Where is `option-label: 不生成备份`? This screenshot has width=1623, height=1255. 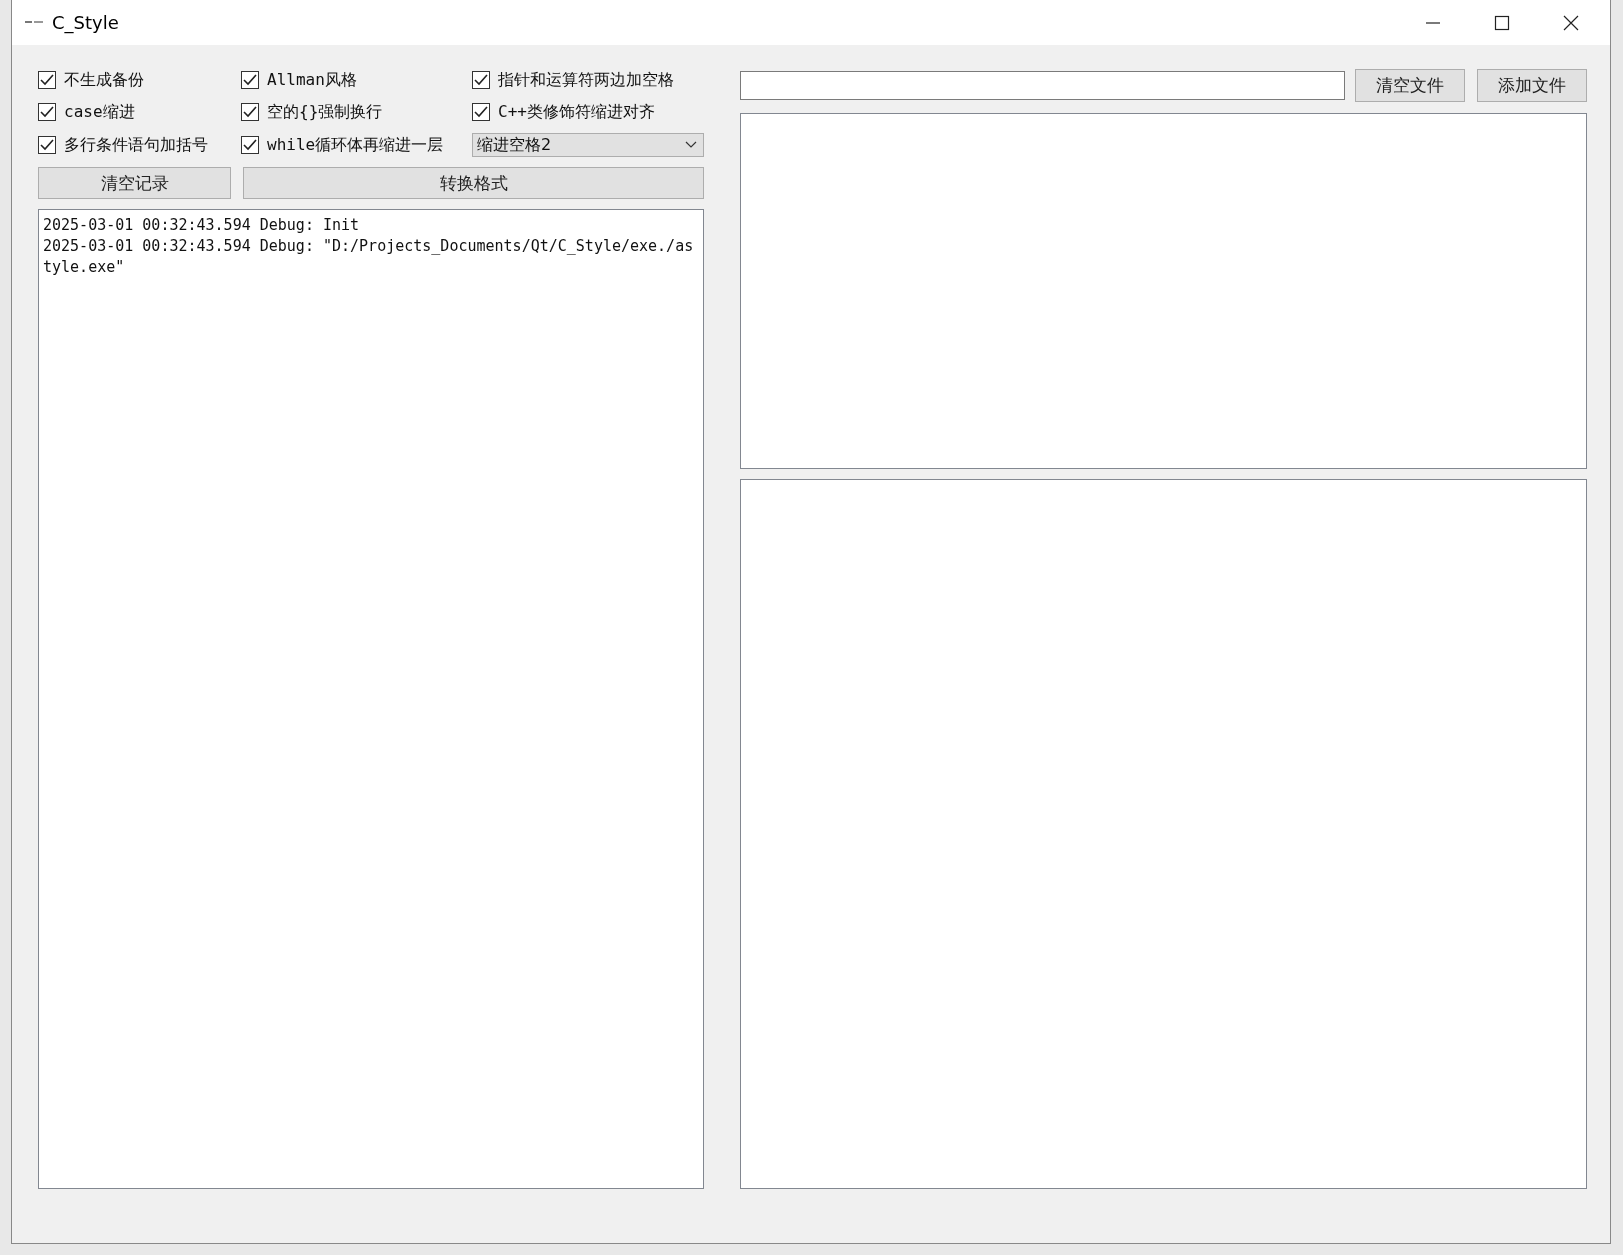 option-label: 不生成备份 is located at coordinates (104, 80).